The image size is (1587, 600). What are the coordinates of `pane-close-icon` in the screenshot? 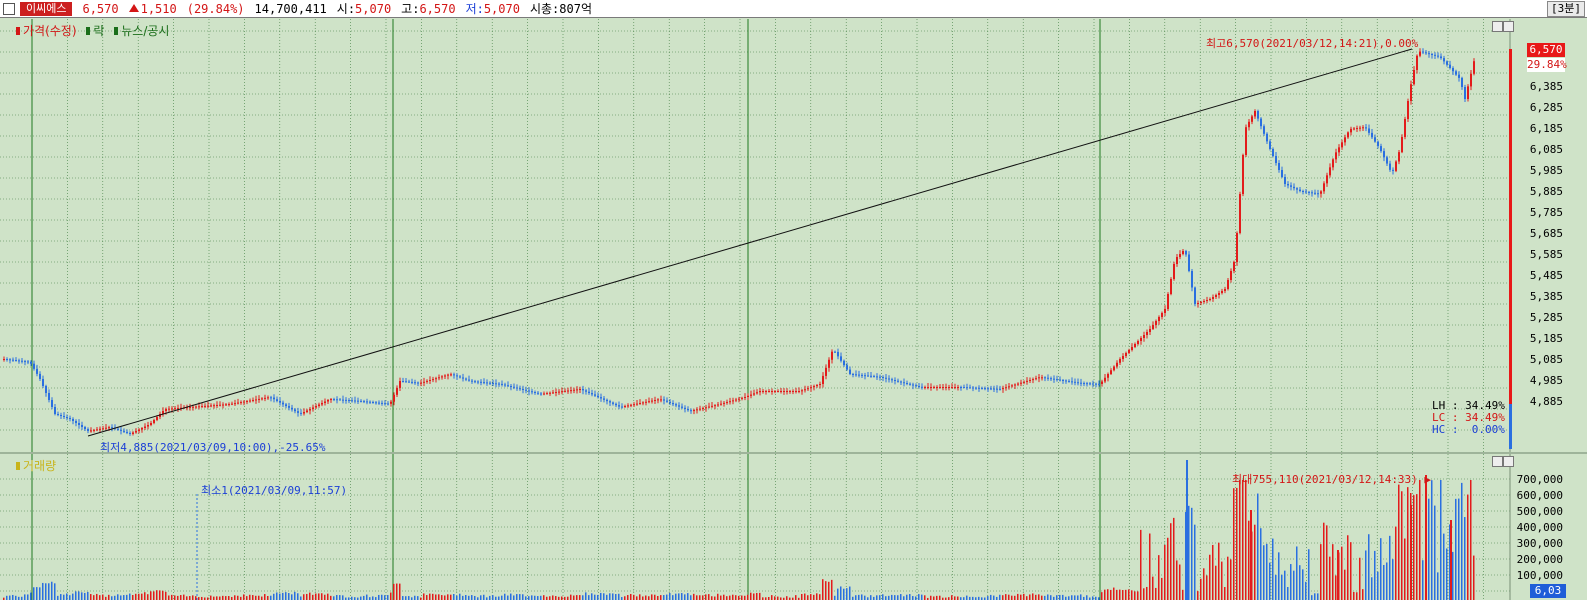 It's located at (1508, 26).